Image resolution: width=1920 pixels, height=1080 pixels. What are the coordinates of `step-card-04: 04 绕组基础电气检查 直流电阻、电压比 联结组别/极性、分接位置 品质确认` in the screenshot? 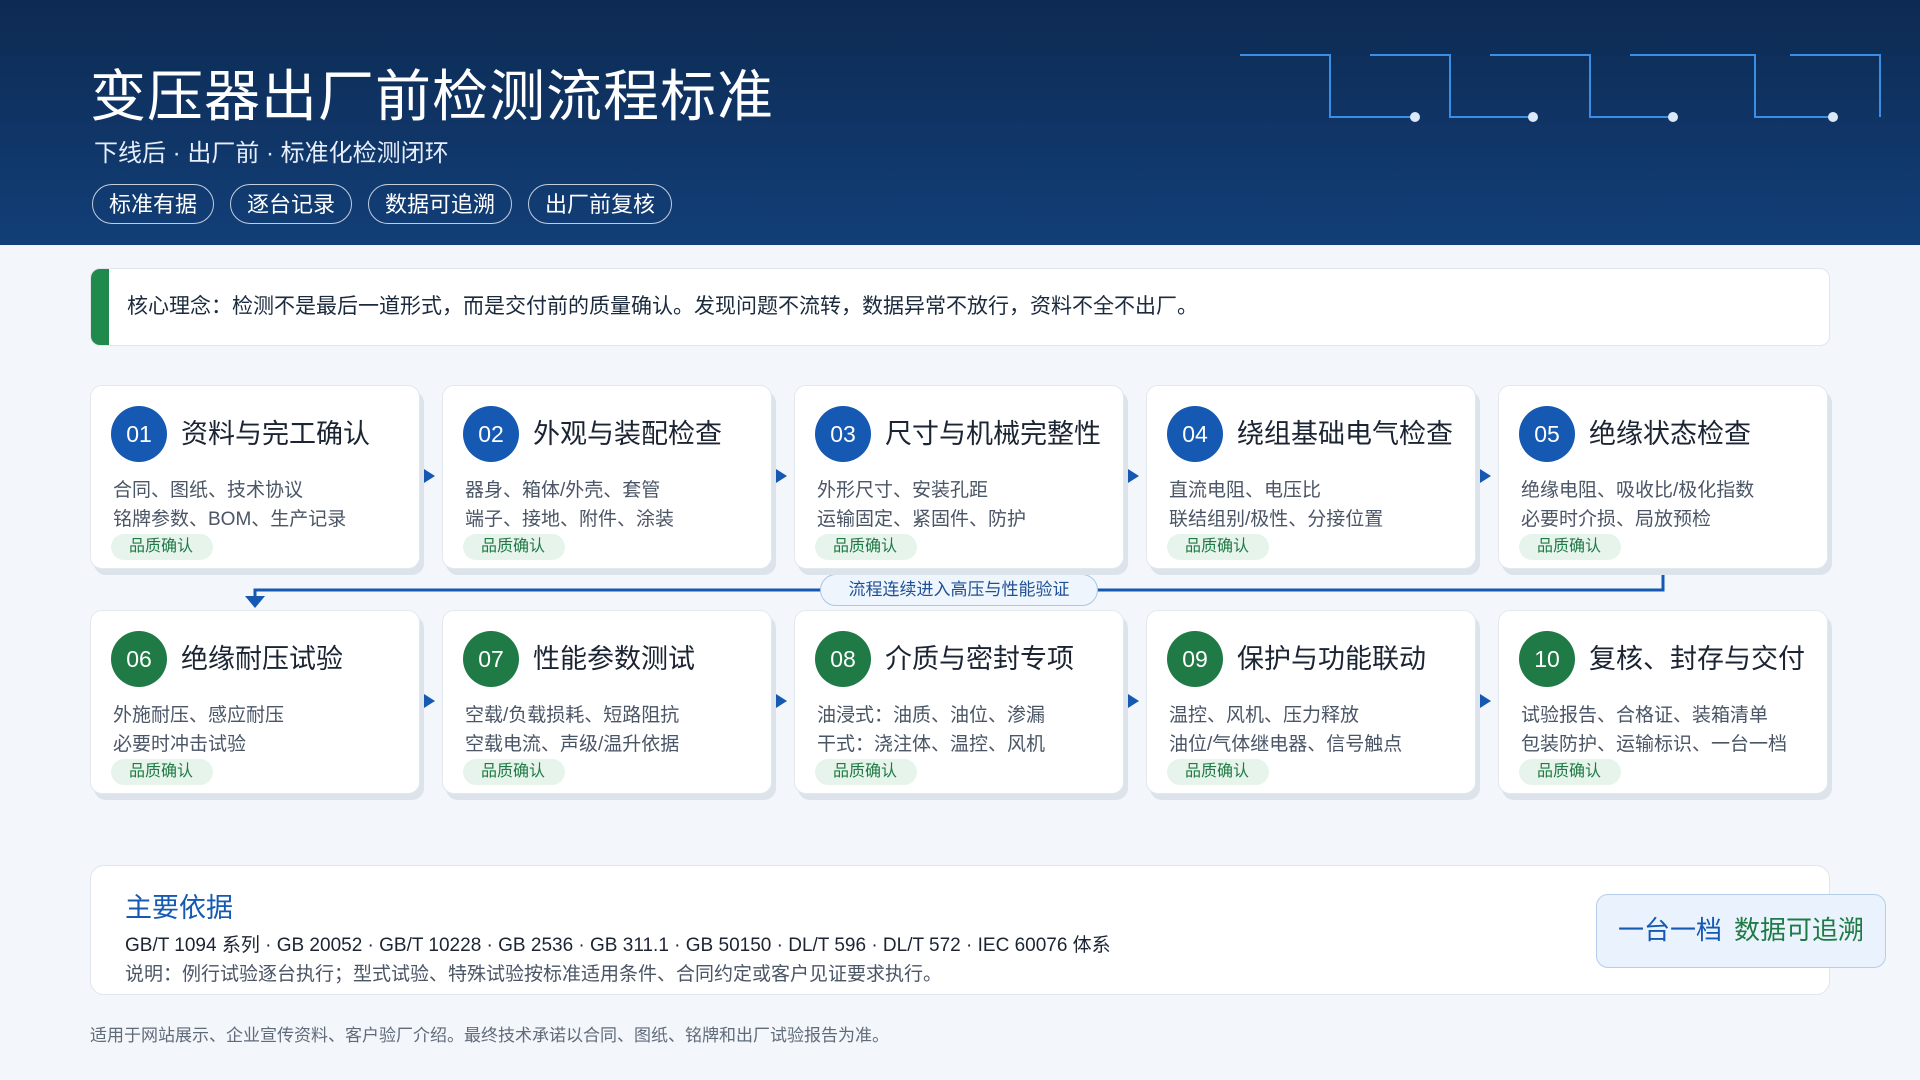 It's located at (1311, 477).